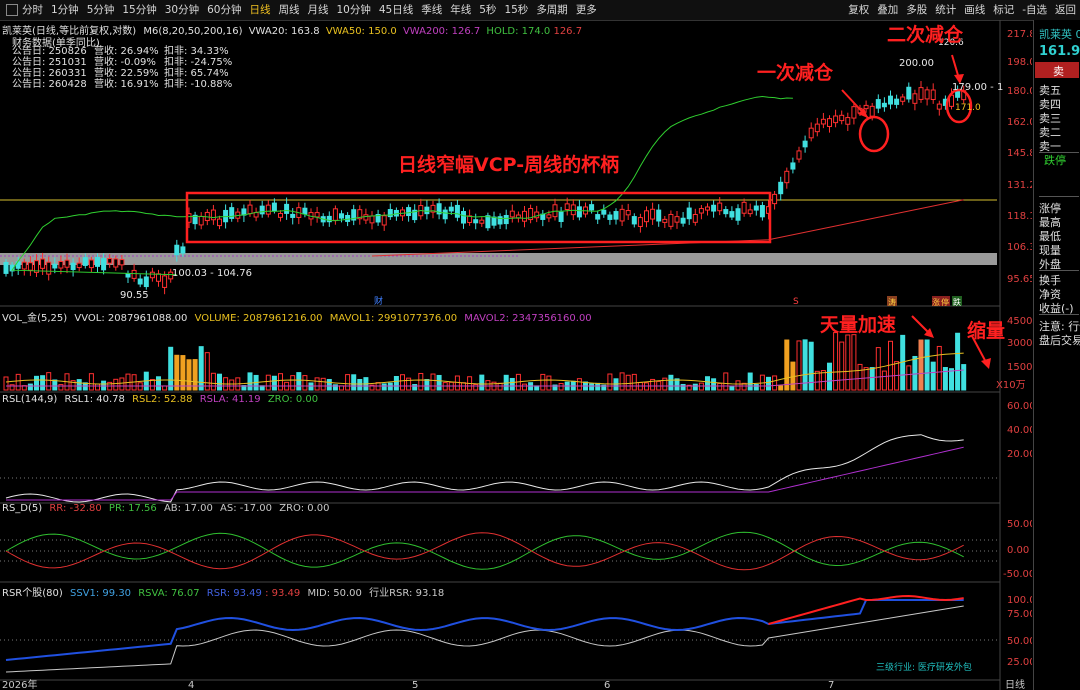  Describe the element at coordinates (139, 10) in the screenshot. I see `tab-3: 15分钟` at that location.